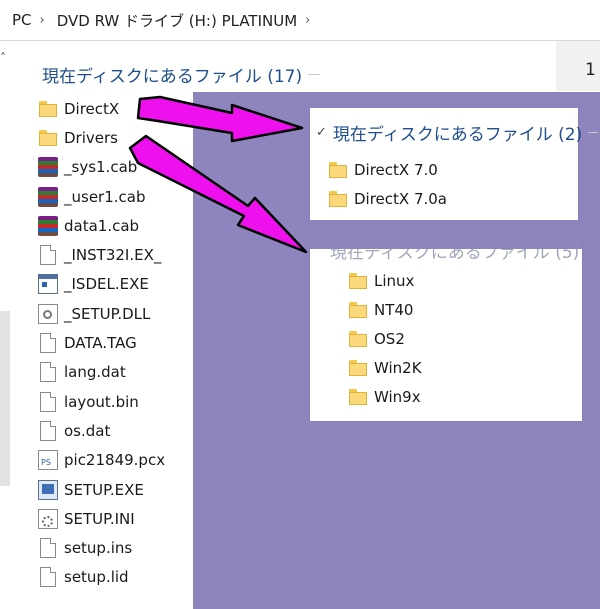  I want to click on group-header: ✓ 現在ディスクにあるファイル (2), so click(457, 132).